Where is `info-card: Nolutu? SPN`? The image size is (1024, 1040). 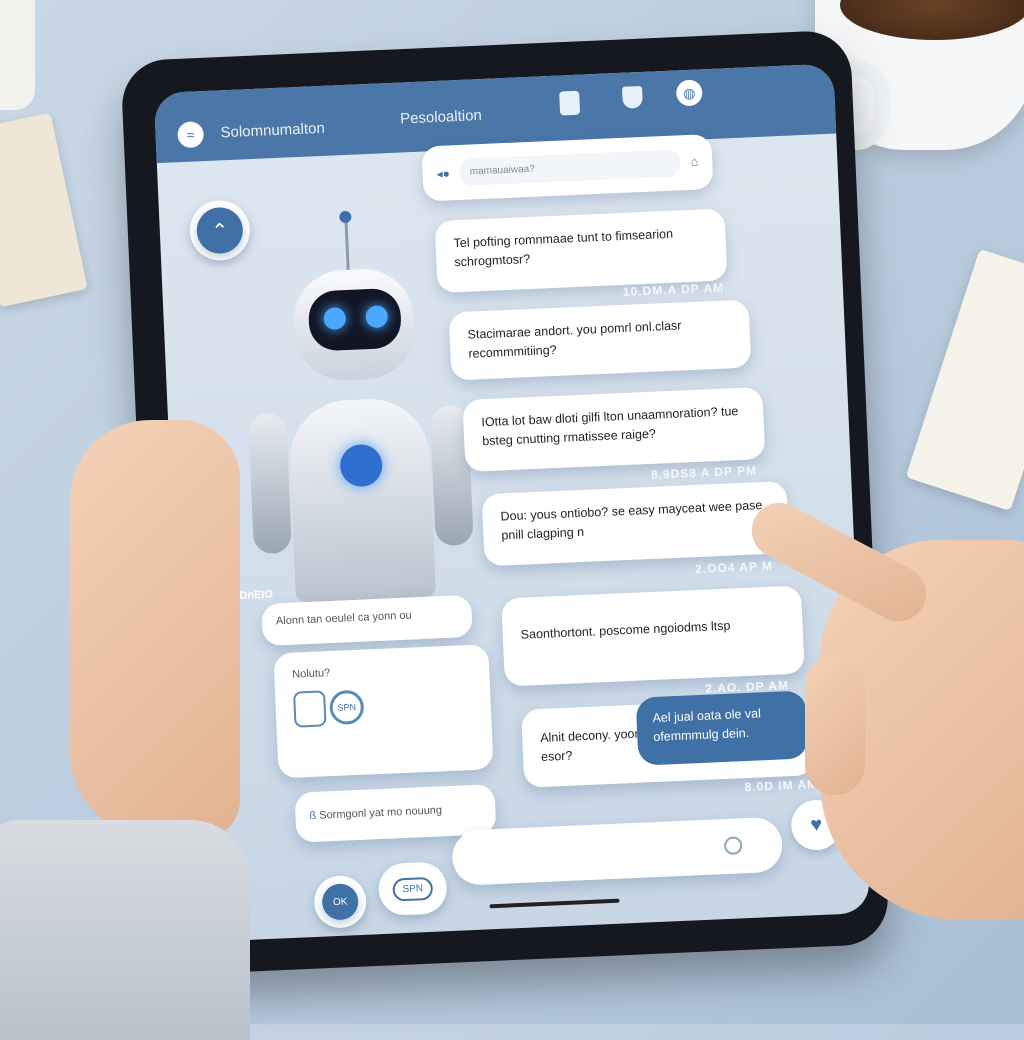 info-card: Nolutu? SPN is located at coordinates (383, 711).